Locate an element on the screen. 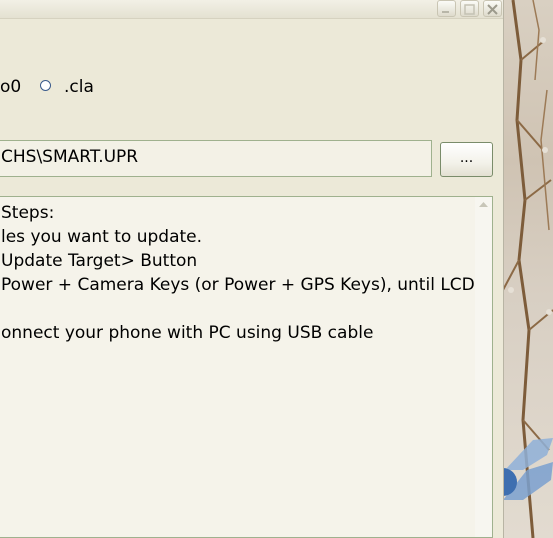  file-path-input: CHS\SMART.UPR is located at coordinates (216, 158).